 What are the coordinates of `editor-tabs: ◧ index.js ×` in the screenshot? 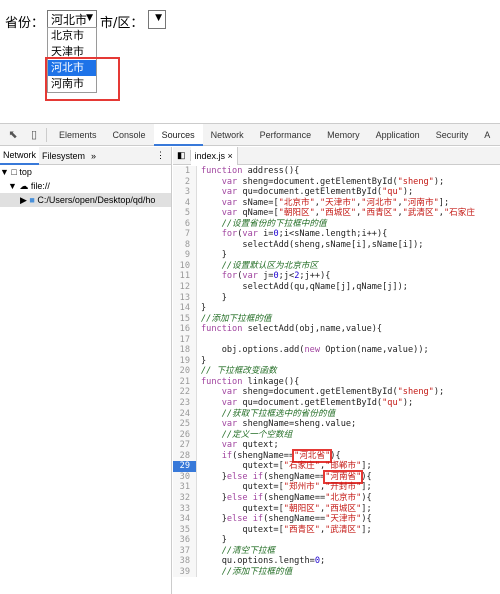 It's located at (336, 155).